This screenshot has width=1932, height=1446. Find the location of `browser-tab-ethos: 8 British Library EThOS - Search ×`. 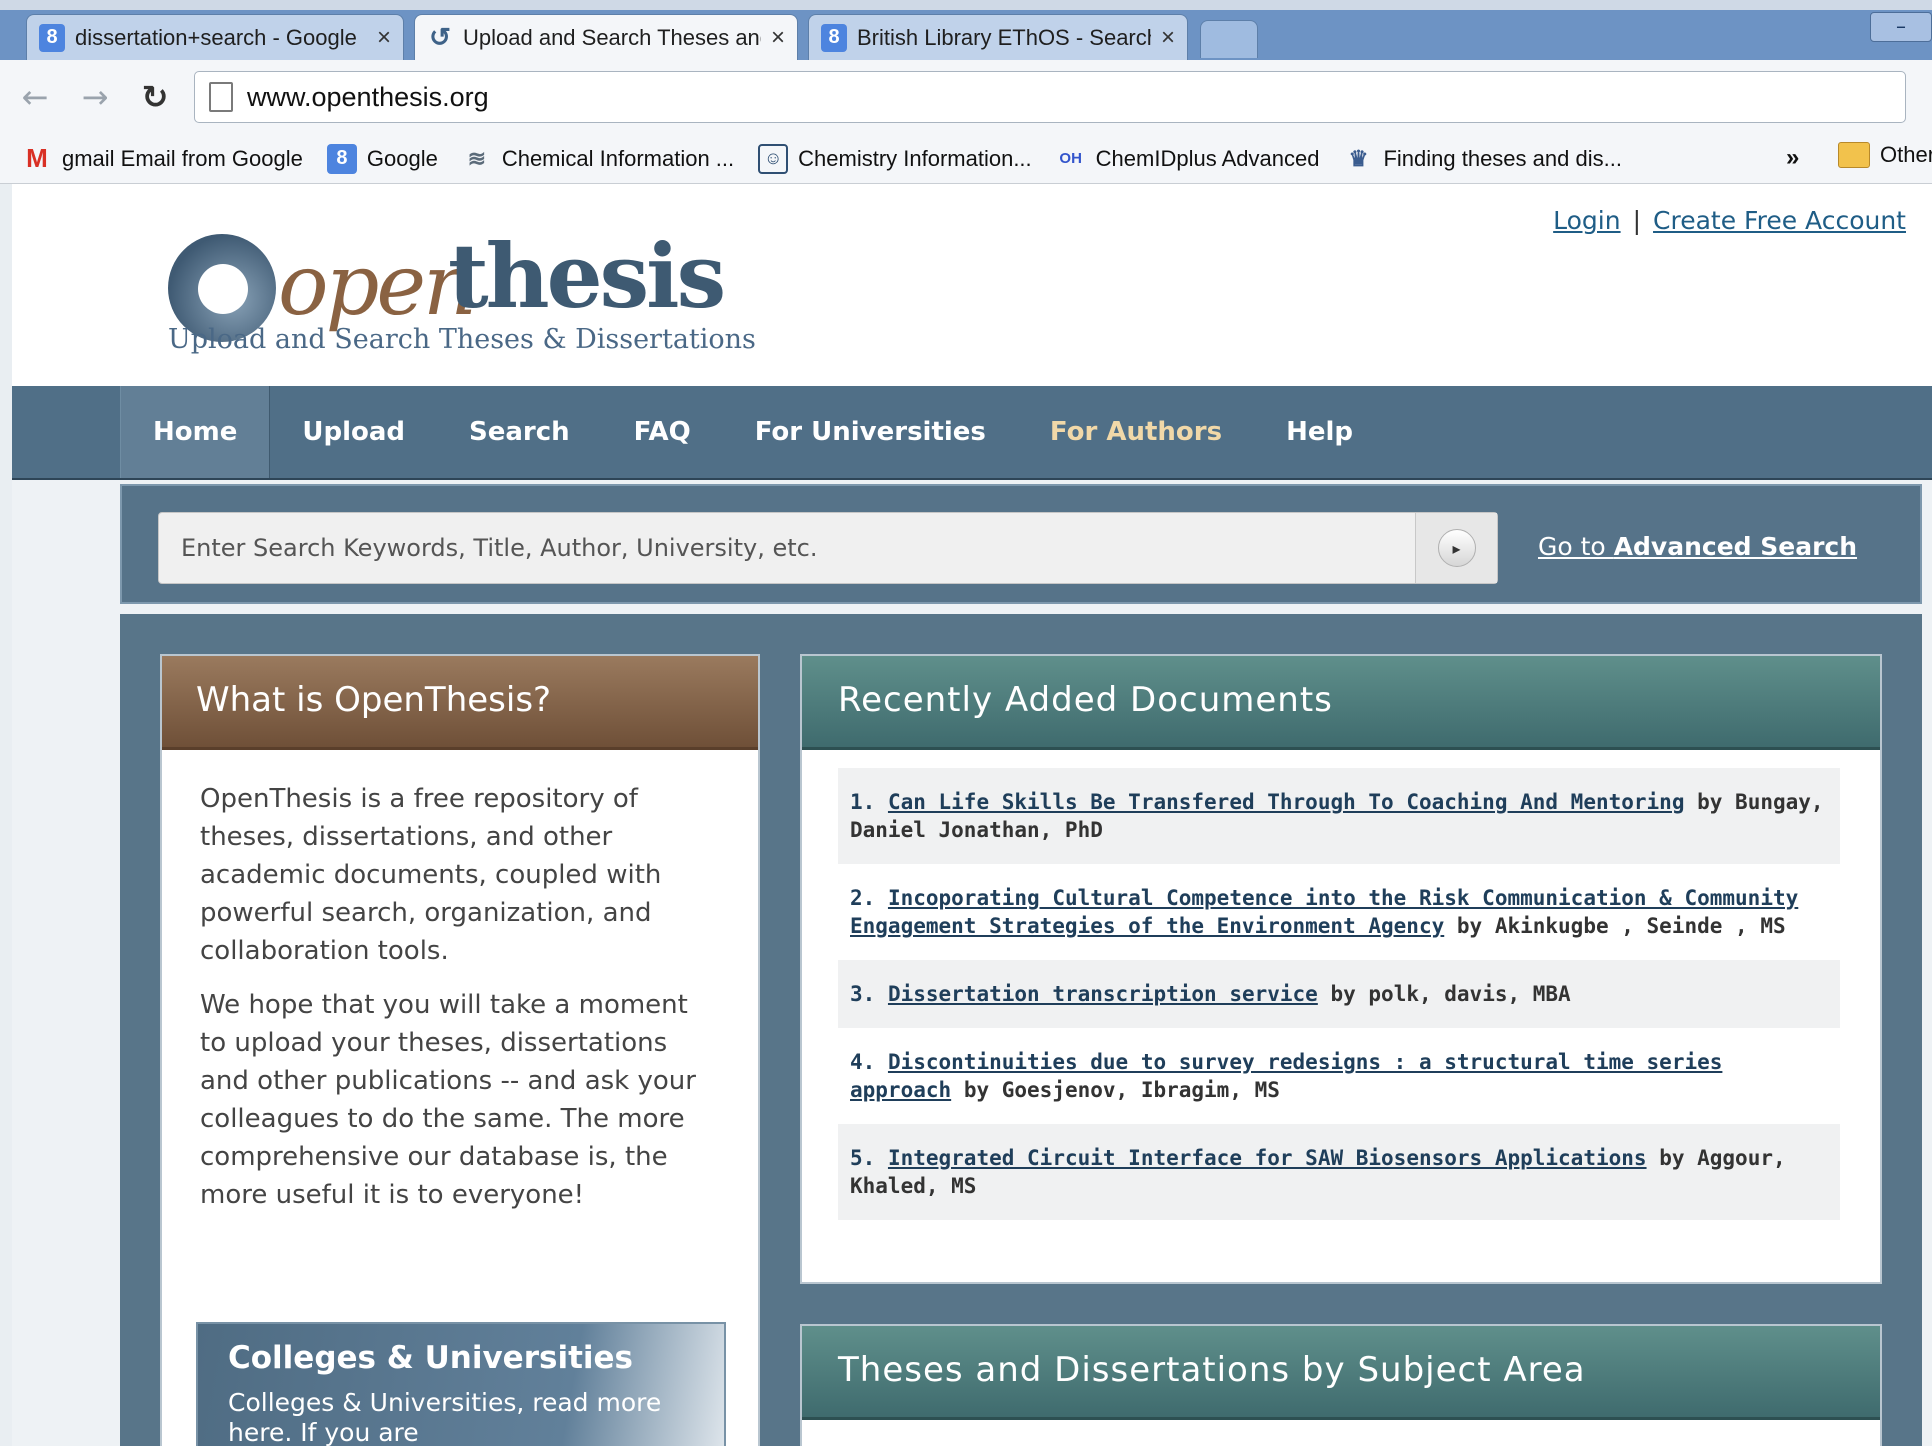

browser-tab-ethos: 8 British Library EThOS - Search × is located at coordinates (998, 37).